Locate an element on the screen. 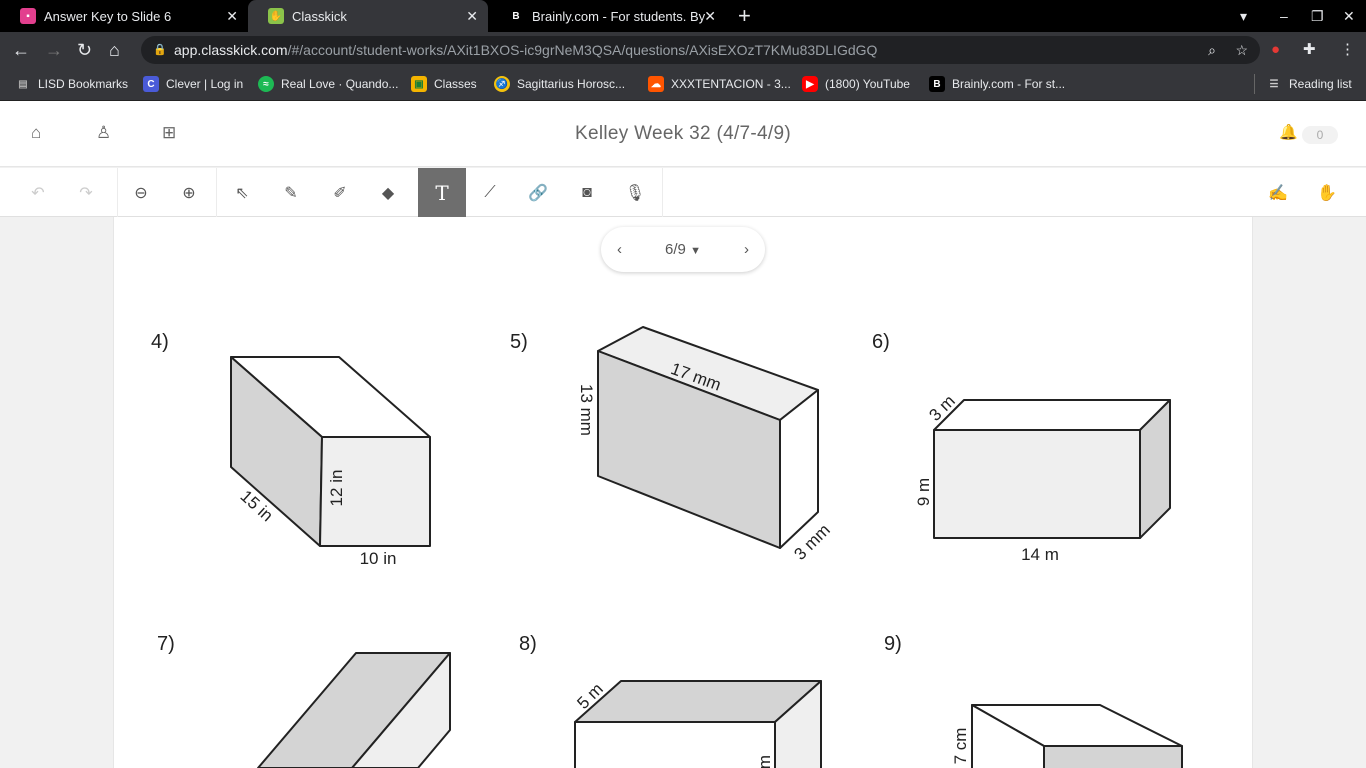  problem-number: 8) is located at coordinates (528, 644).